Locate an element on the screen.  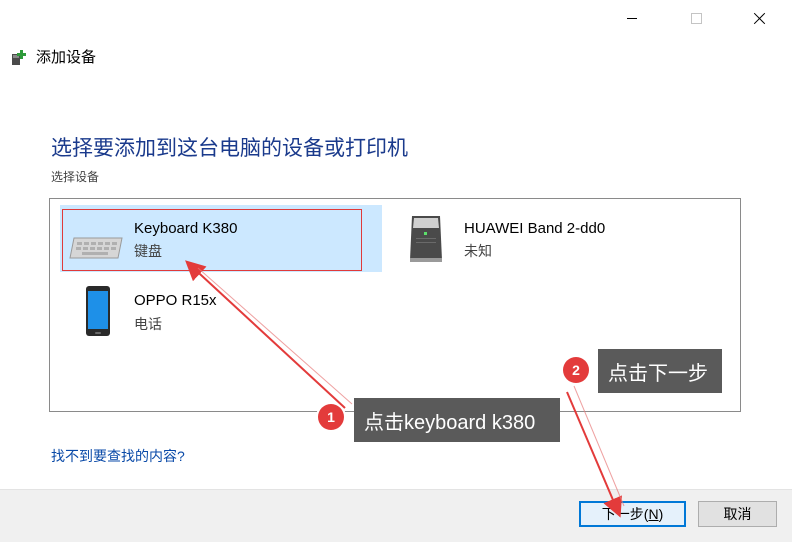
minimize-icon is located at coordinates (632, 18).